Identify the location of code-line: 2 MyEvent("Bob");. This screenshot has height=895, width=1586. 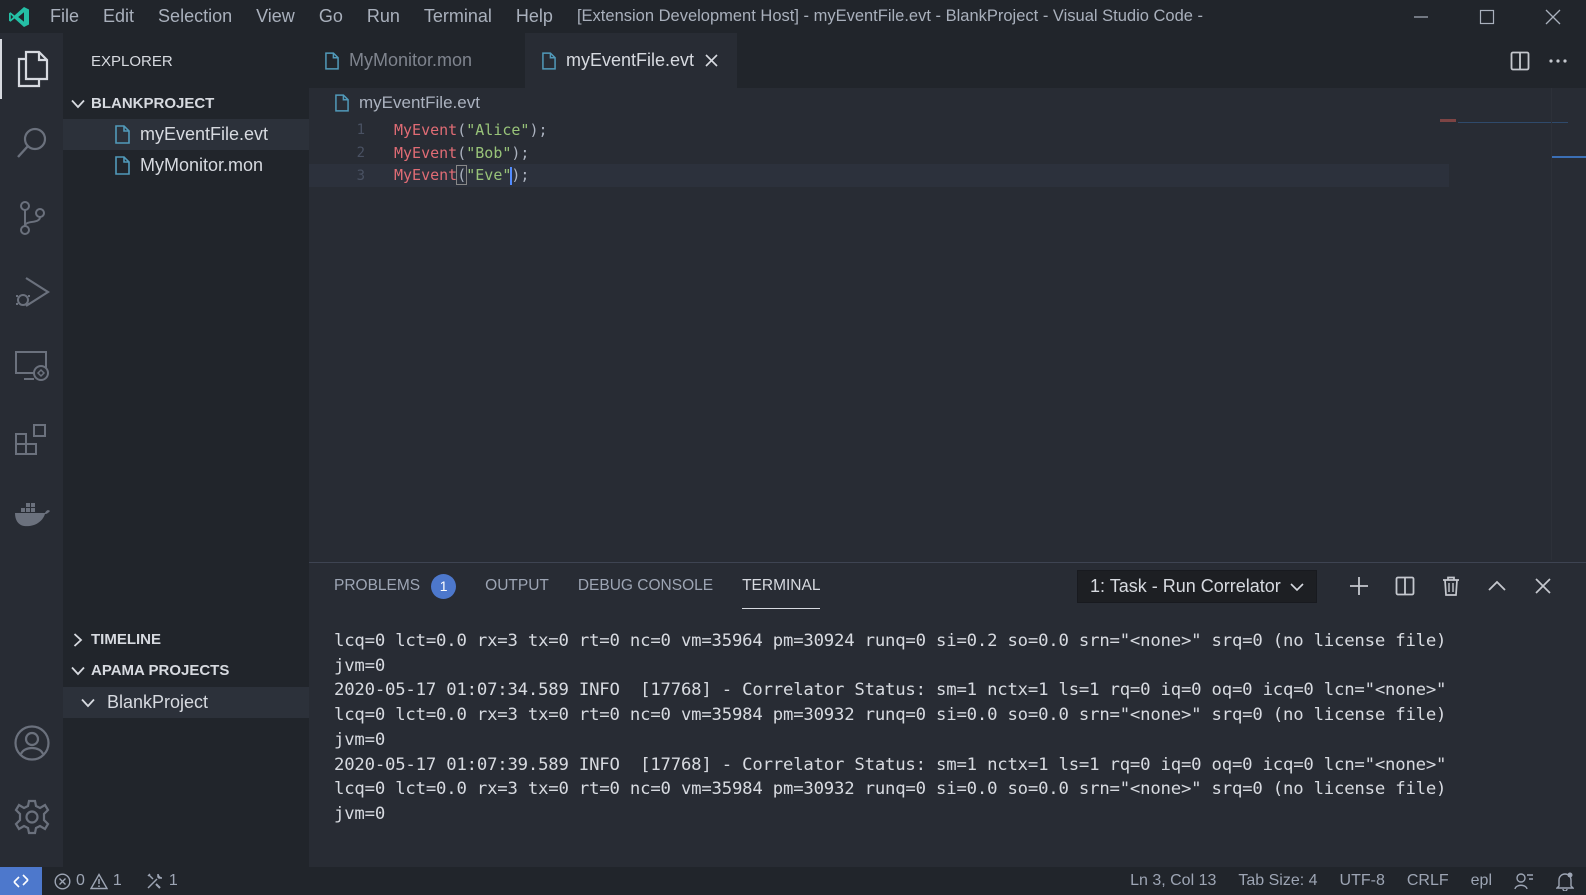
(879, 152).